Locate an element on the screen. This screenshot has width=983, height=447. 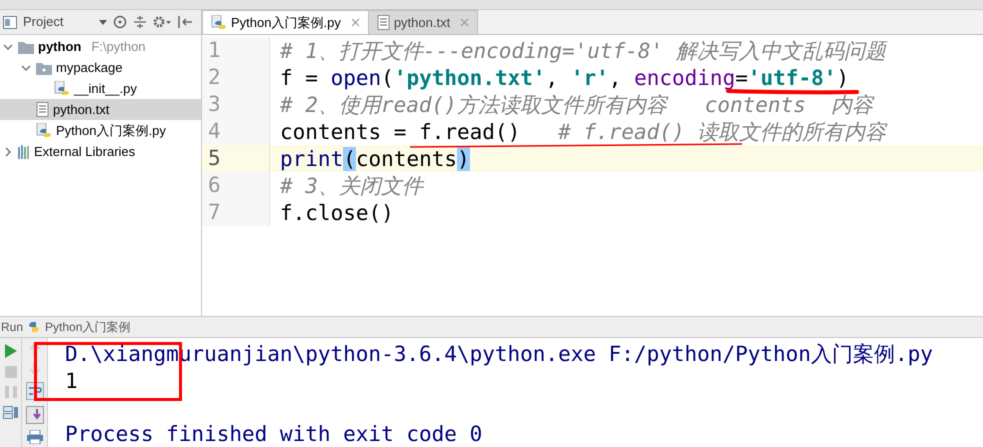
tree-item: mypackage is located at coordinates (89, 68).